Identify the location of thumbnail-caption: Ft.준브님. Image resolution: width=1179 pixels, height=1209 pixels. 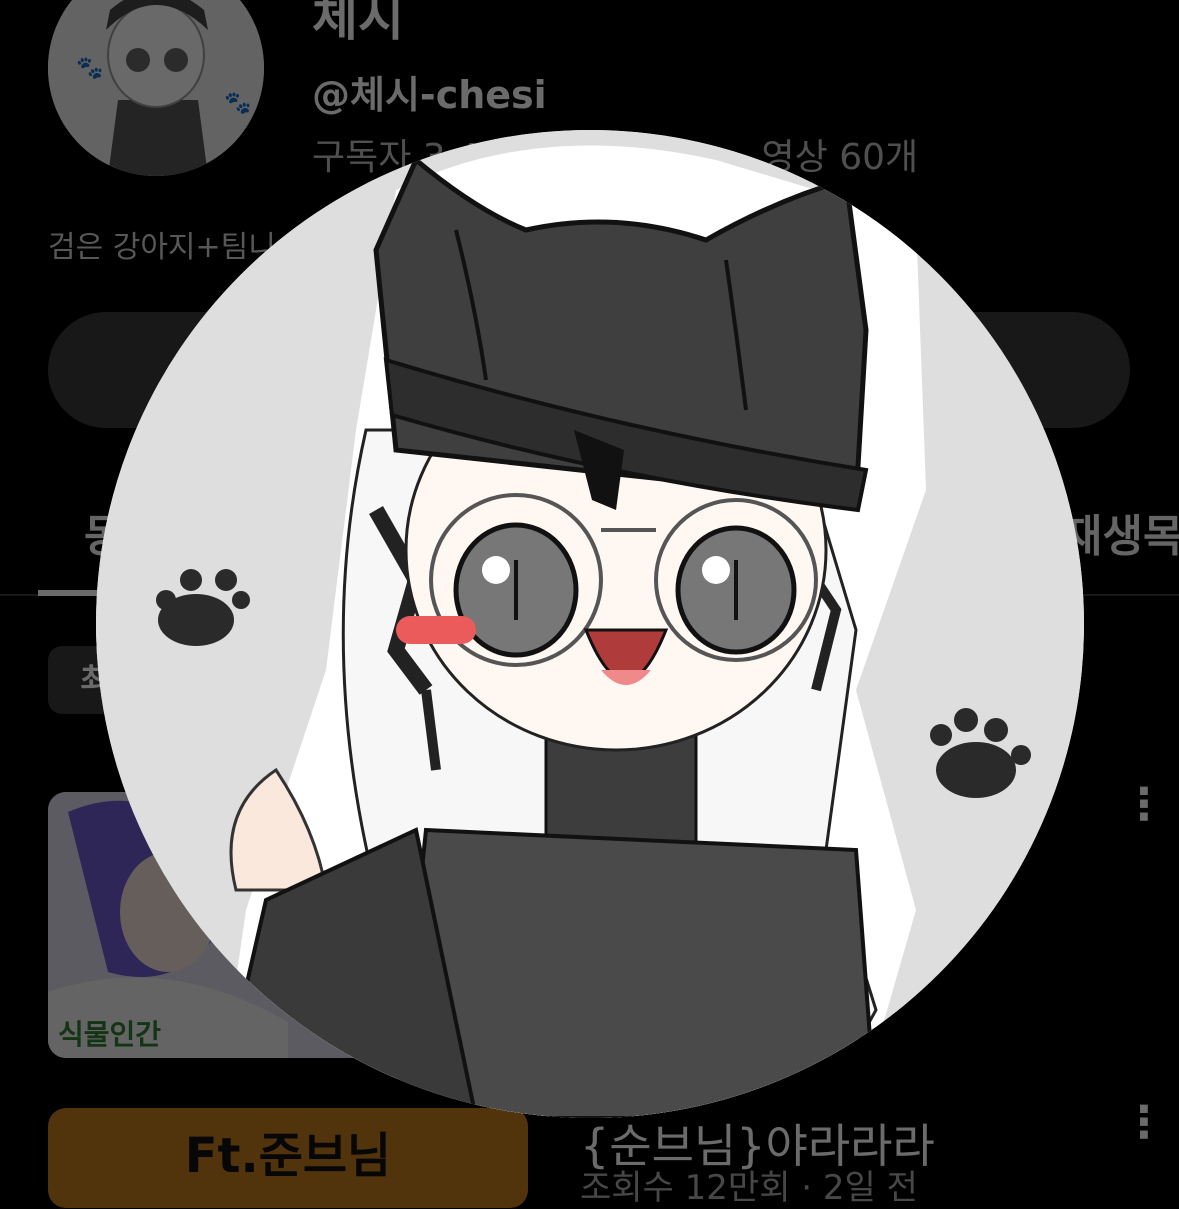
(288, 1156).